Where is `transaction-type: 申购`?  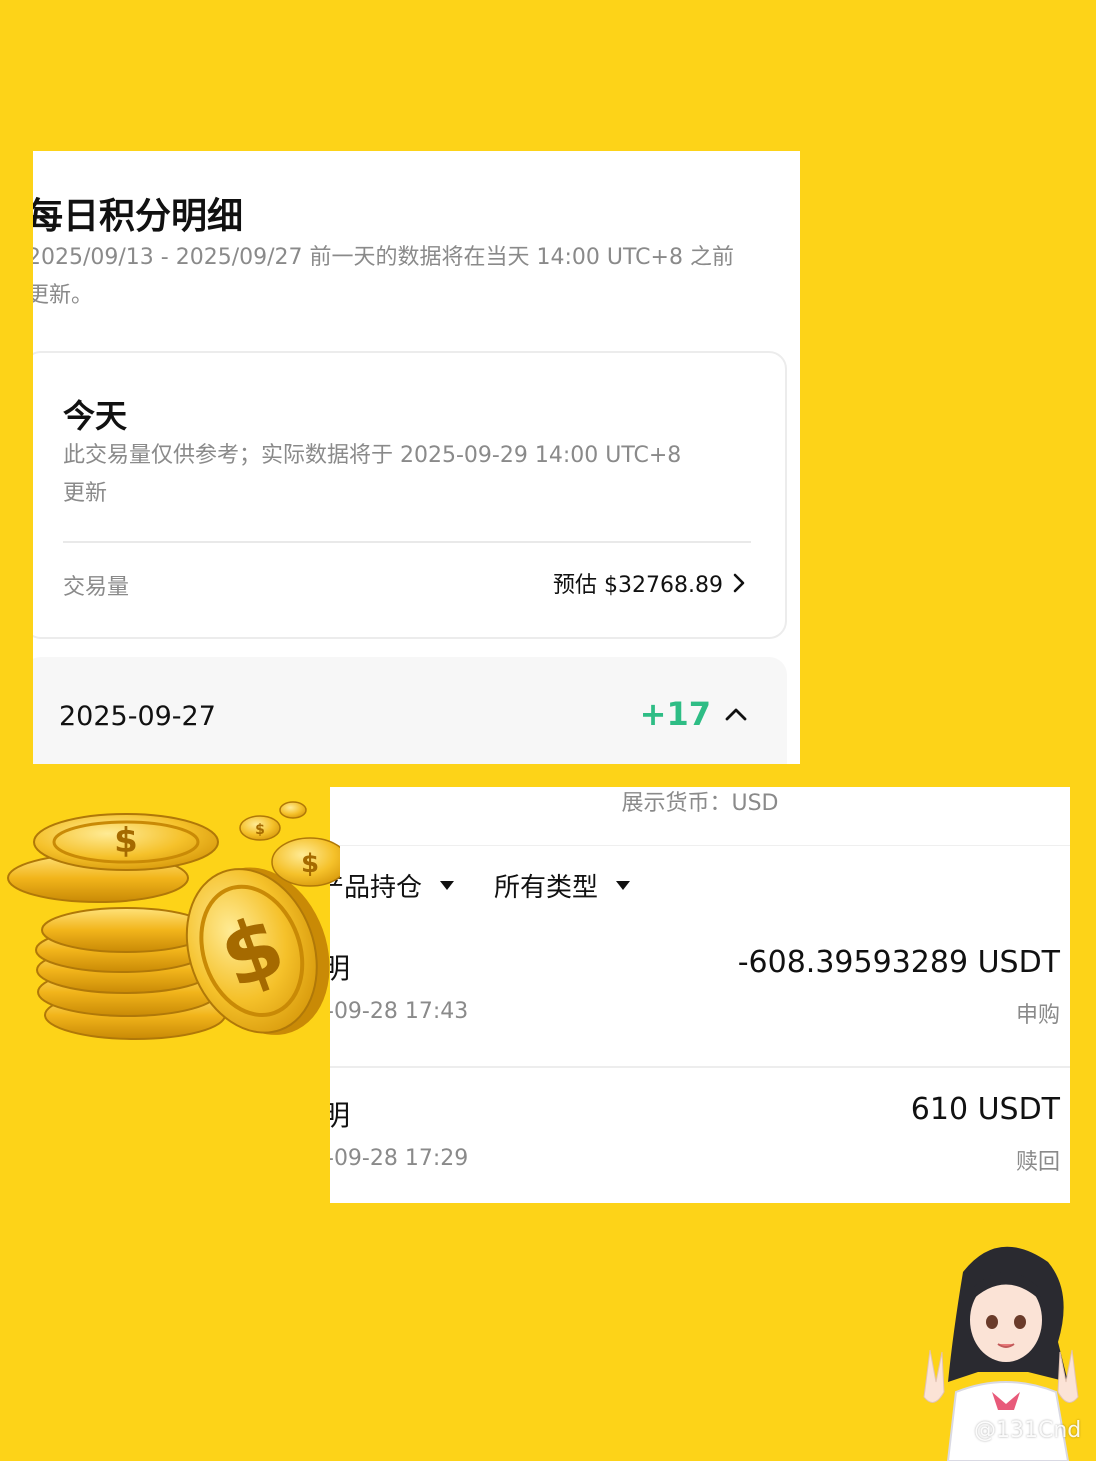
transaction-type: 申购 is located at coordinates (1037, 1015).